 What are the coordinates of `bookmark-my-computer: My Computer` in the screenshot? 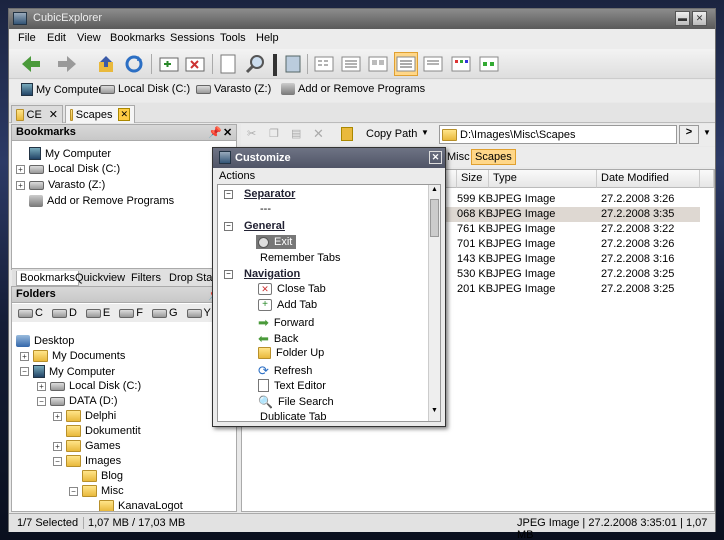 It's located at (61, 89).